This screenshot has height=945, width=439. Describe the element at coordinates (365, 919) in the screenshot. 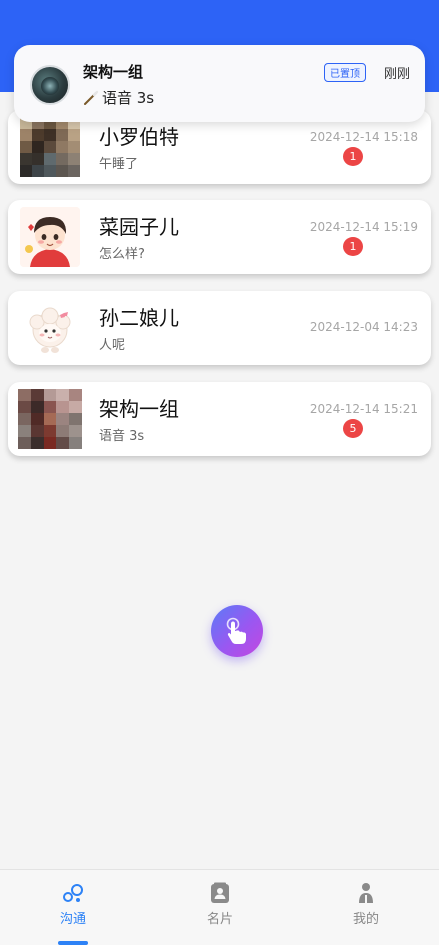

I see `tab-label: 我的` at that location.